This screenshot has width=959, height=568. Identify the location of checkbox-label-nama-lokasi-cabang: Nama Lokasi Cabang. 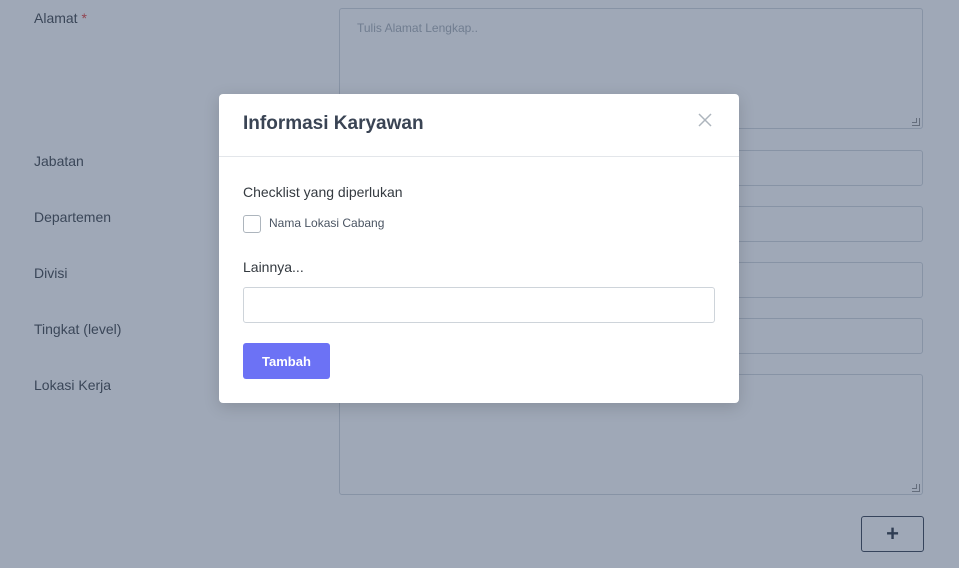
(327, 223).